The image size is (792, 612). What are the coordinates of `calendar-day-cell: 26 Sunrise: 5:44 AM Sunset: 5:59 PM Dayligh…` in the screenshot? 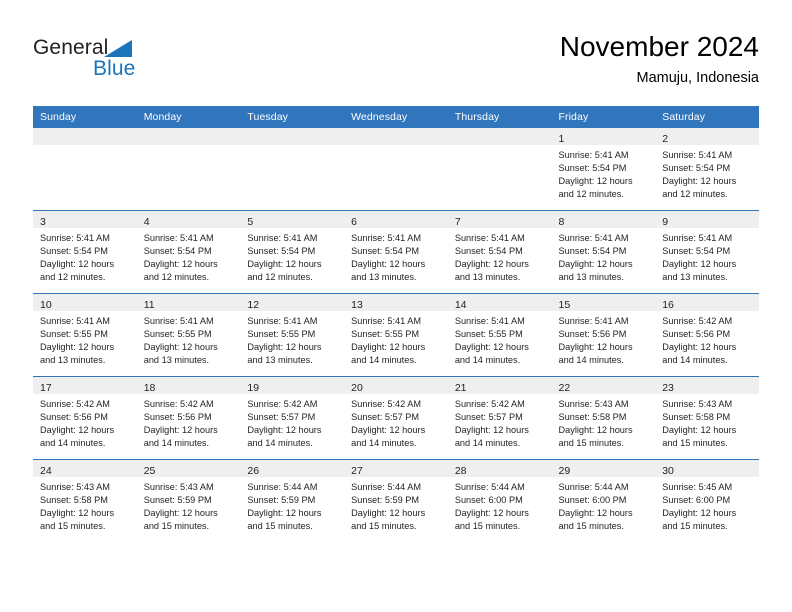 It's located at (292, 500).